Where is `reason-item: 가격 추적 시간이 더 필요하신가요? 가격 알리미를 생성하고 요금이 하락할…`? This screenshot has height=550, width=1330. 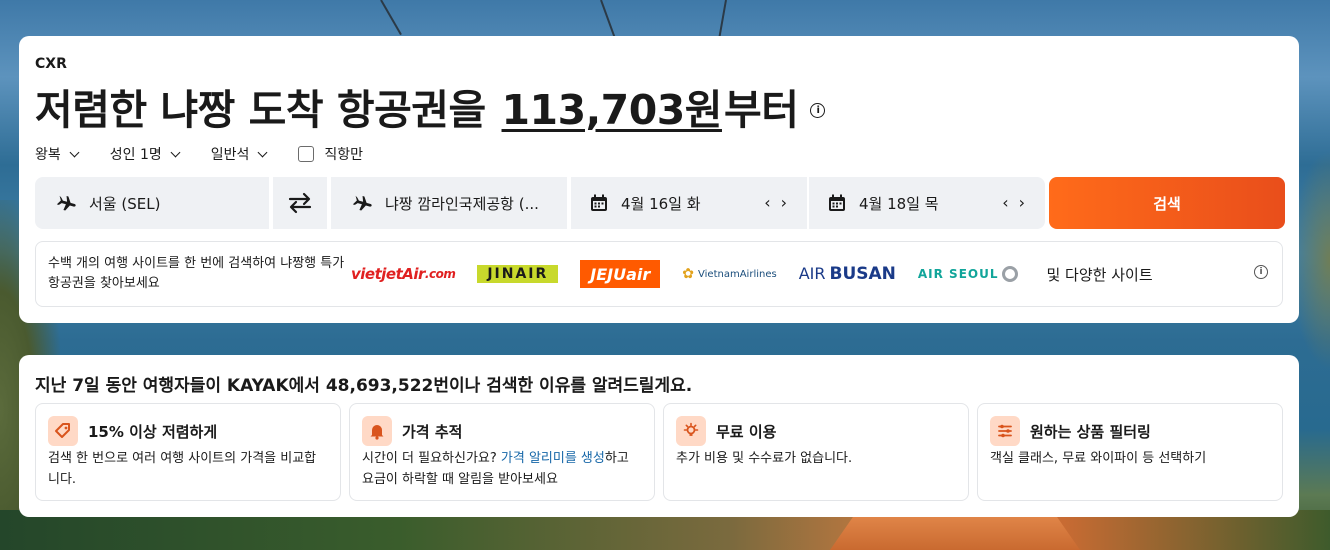
reason-item: 가격 추적 시간이 더 필요하신가요? 가격 알리미를 생성하고 요금이 하락할… is located at coordinates (502, 452).